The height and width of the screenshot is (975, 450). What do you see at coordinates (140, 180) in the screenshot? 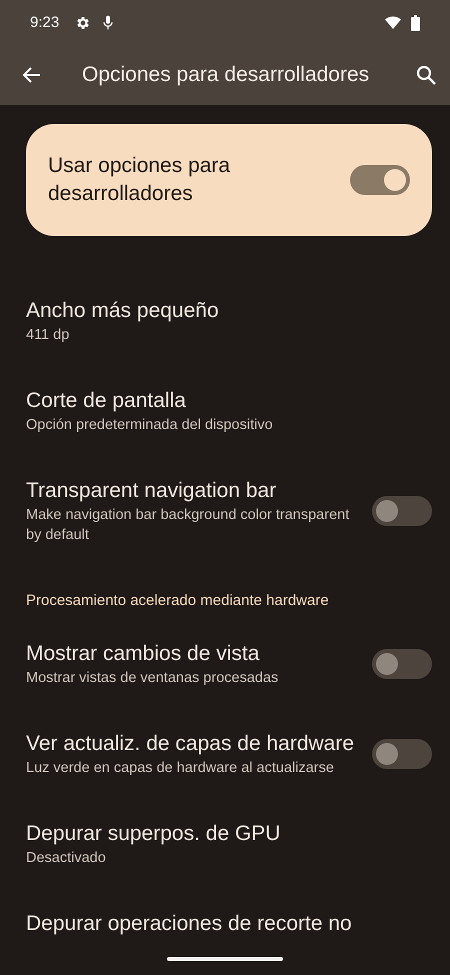
I see `main-switch-label: Usar opciones para desarrolladores` at bounding box center [140, 180].